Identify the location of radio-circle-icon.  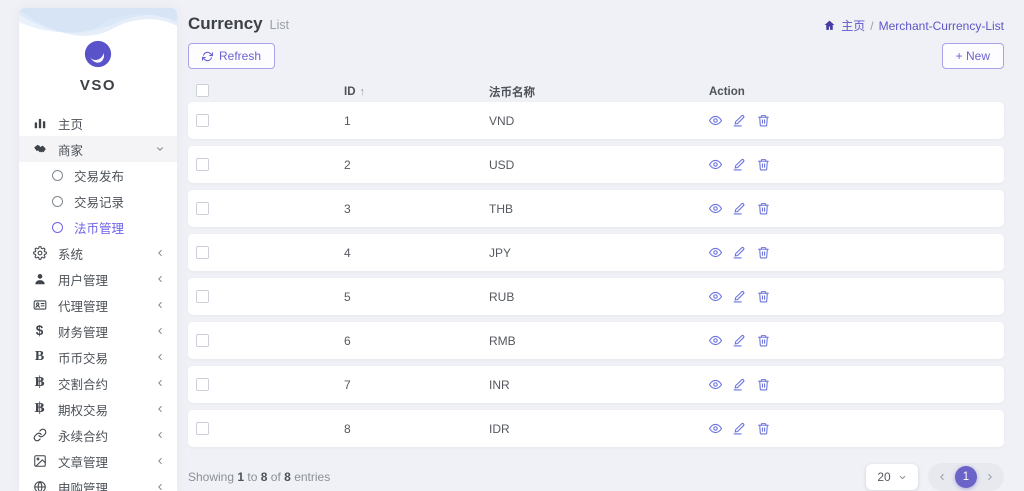
(57, 201).